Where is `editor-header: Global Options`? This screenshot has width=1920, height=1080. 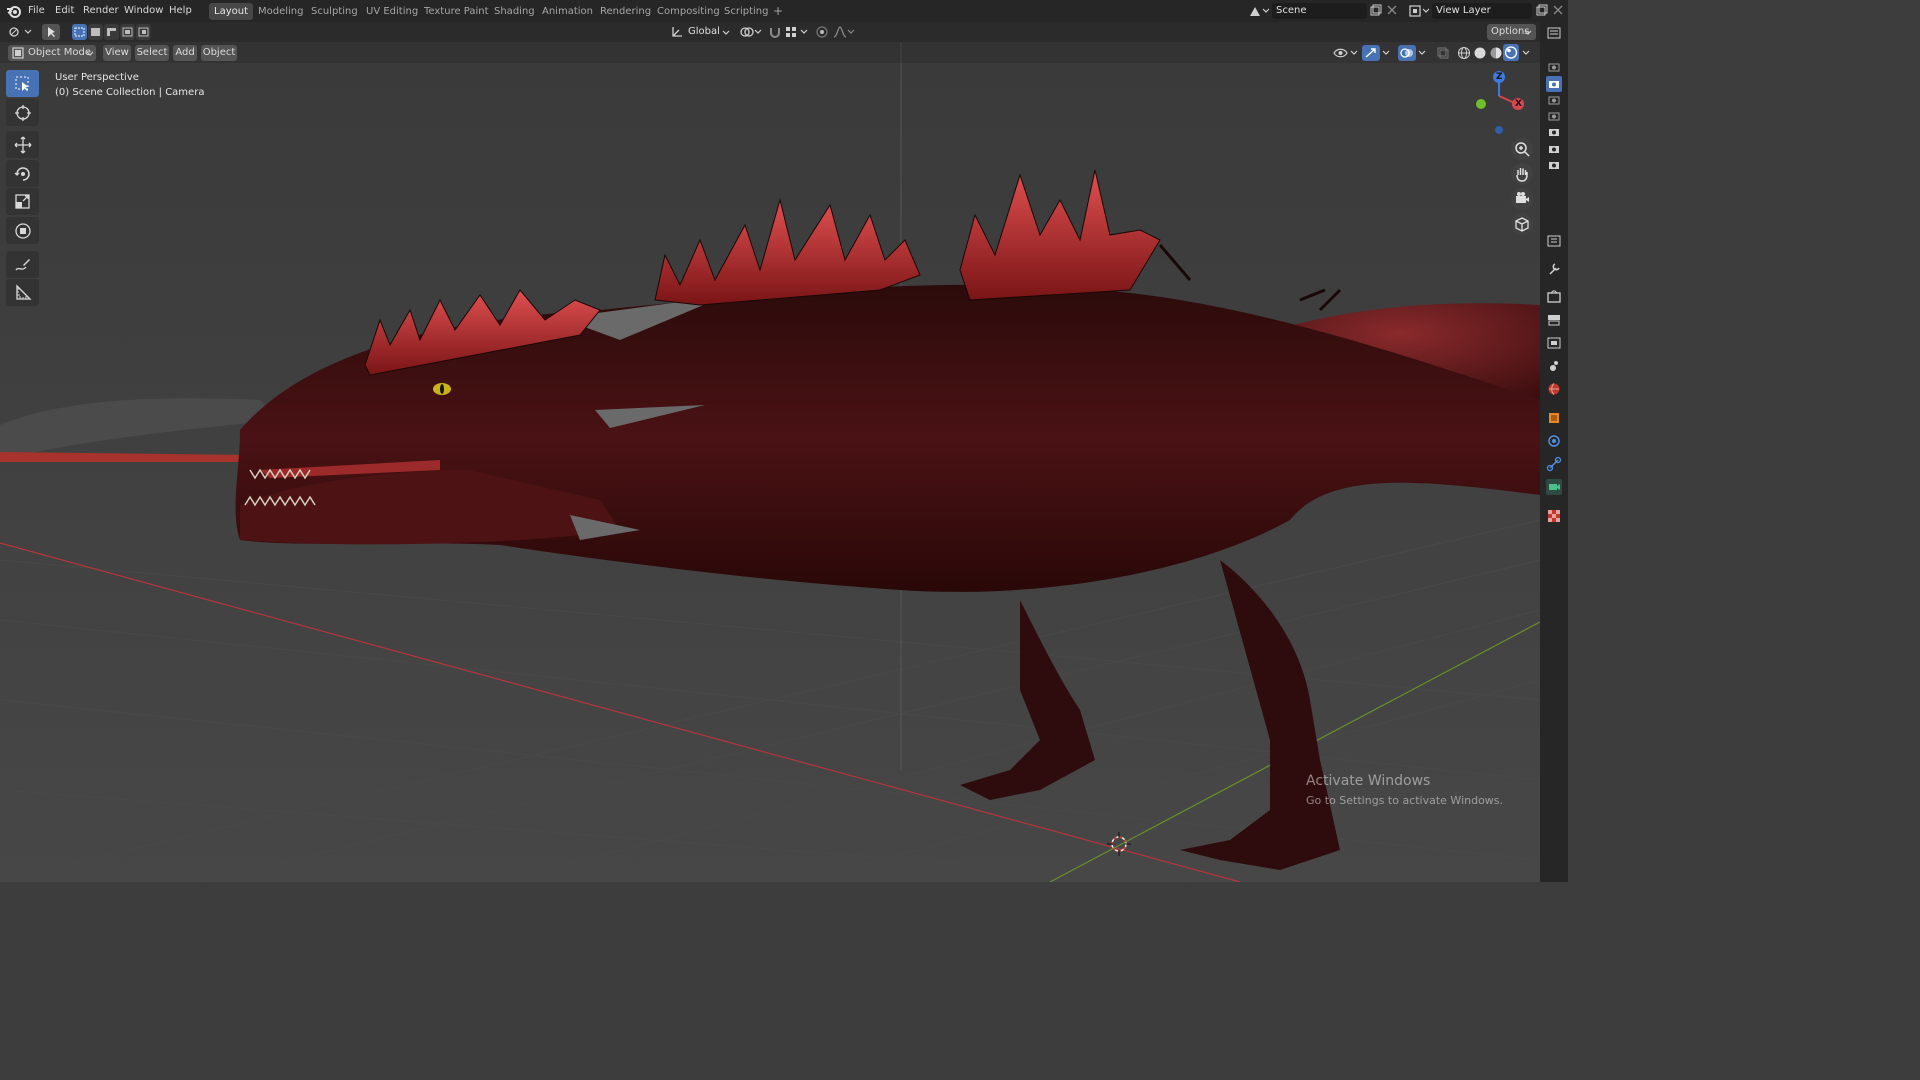 editor-header: Global Options is located at coordinates (770, 32).